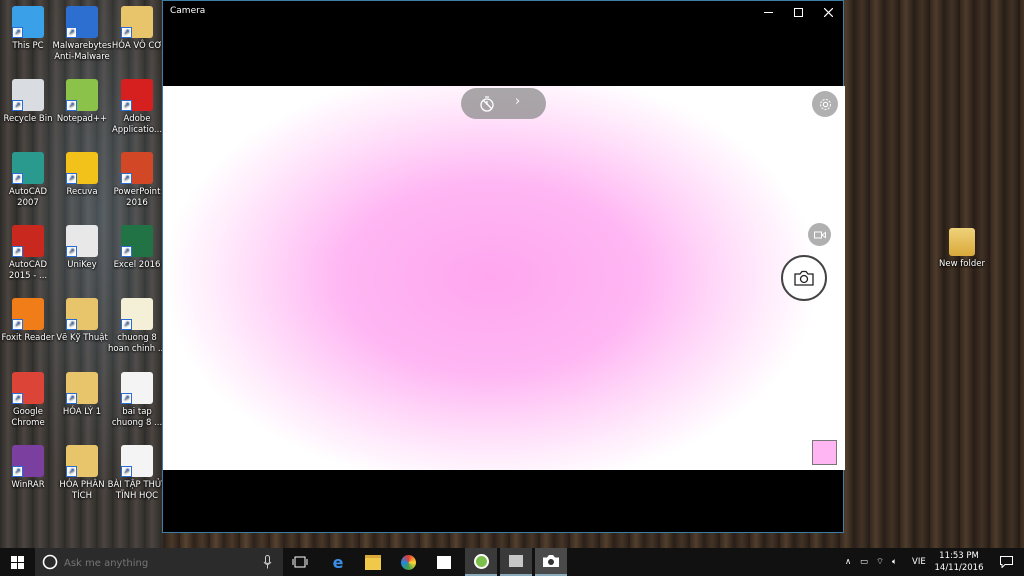 Image resolution: width=1024 pixels, height=576 pixels. Describe the element at coordinates (82, 95) in the screenshot. I see `notepad-plus-plus-icon: ↗` at that location.